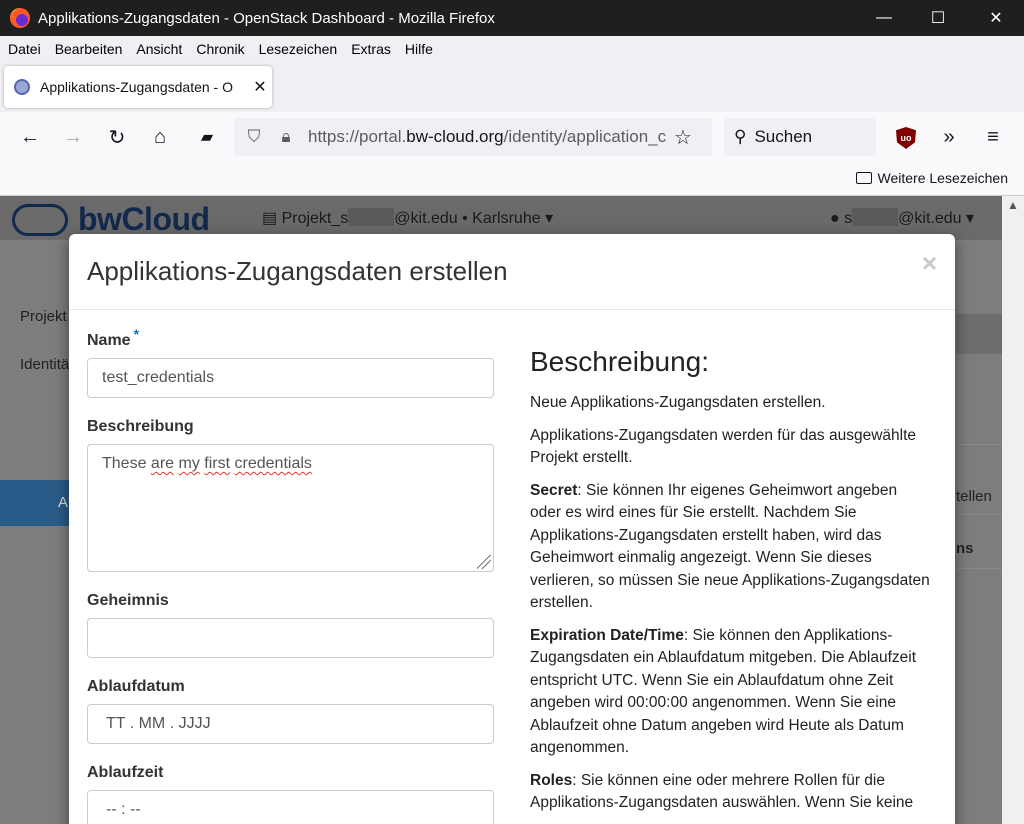  I want to click on secret-input, so click(290, 638).